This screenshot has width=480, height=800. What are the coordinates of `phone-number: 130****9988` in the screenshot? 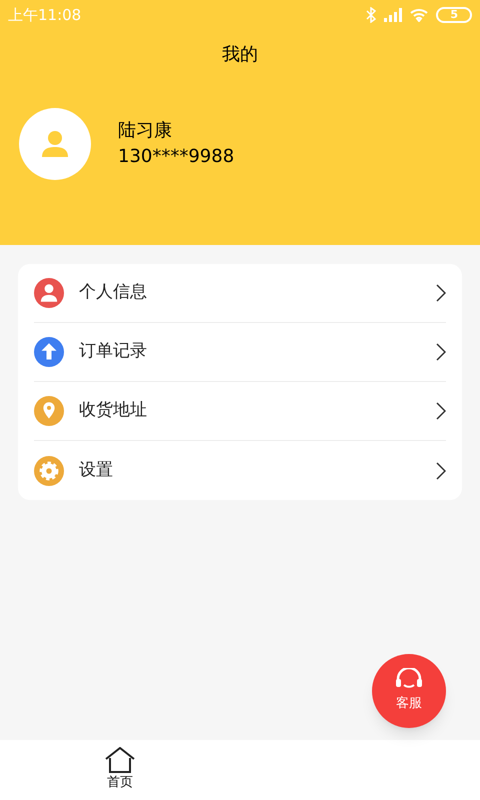 It's located at (176, 157).